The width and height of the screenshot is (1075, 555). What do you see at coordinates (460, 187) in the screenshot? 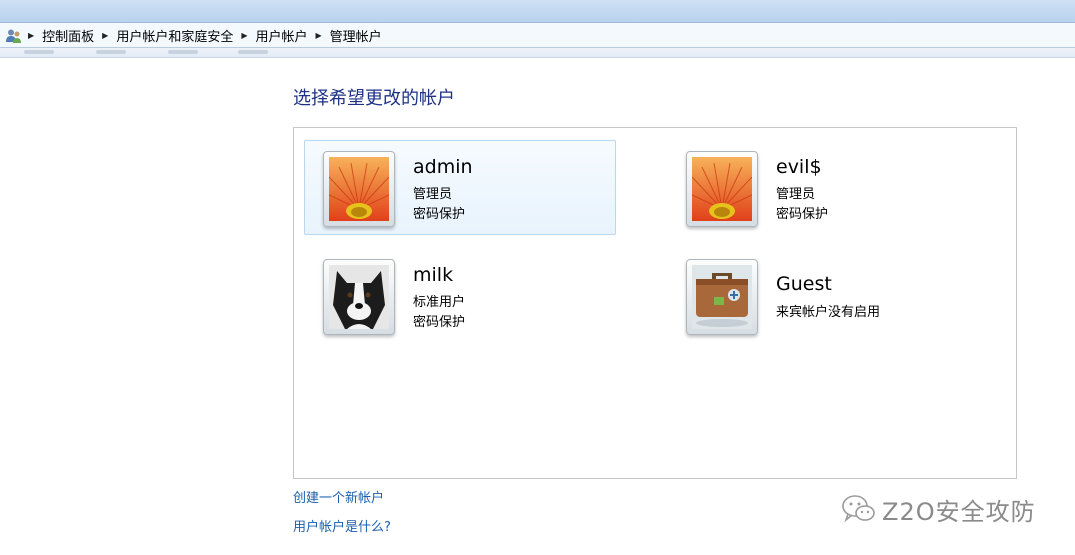
I see `account-tile-admin: admin 管理员 密码保护` at bounding box center [460, 187].